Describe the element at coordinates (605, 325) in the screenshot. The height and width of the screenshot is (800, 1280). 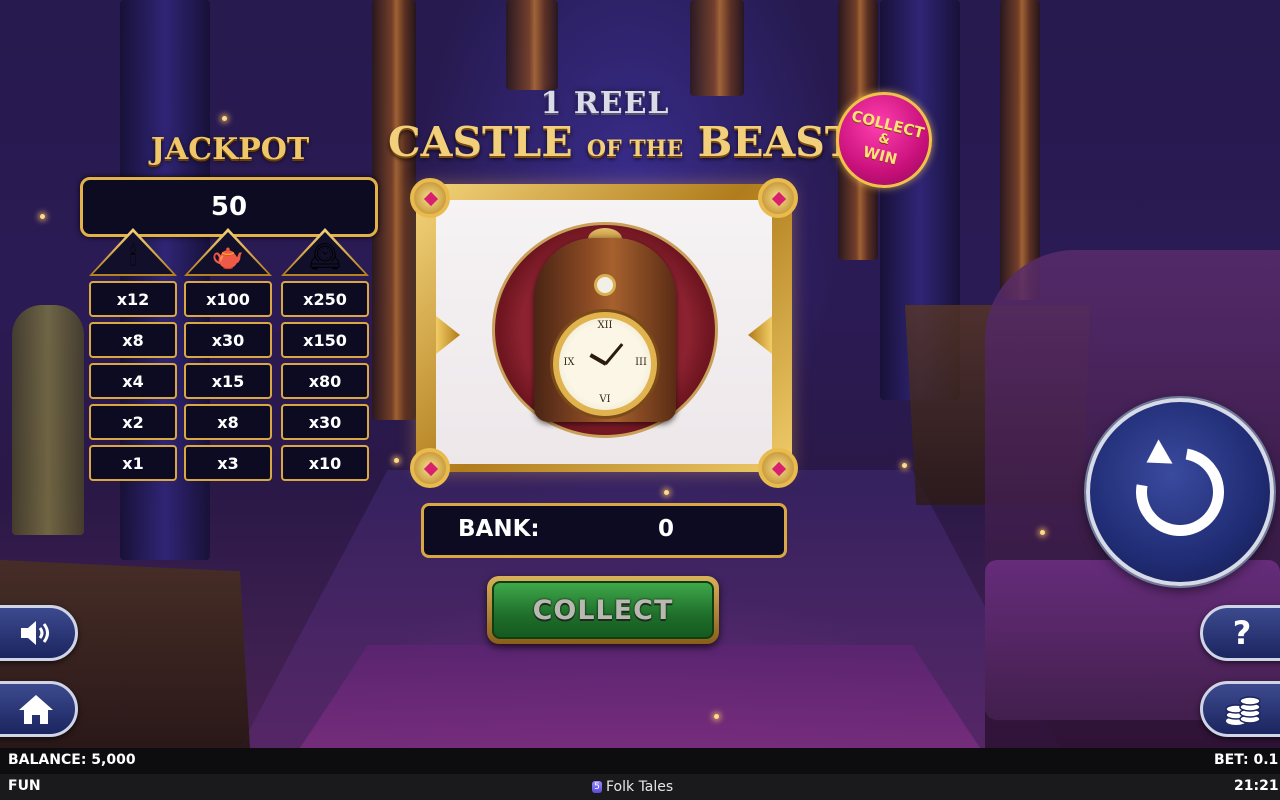
I see `clock-numeral: XII` at that location.